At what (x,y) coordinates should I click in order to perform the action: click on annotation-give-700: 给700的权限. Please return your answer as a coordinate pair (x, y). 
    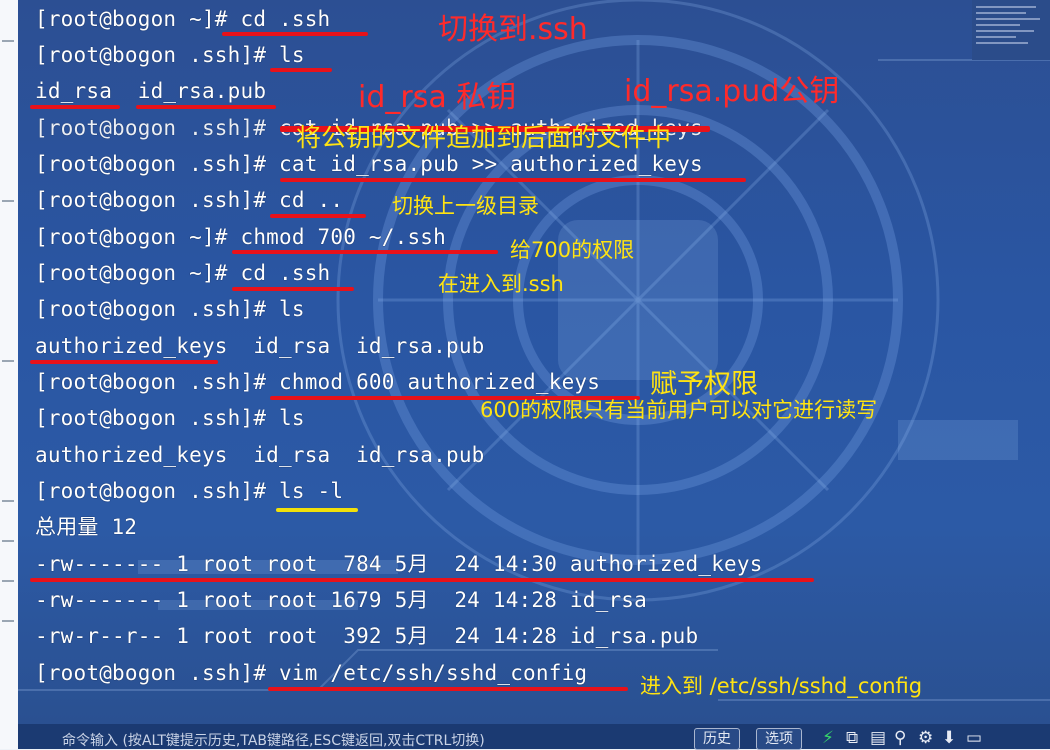
    Looking at the image, I should click on (572, 250).